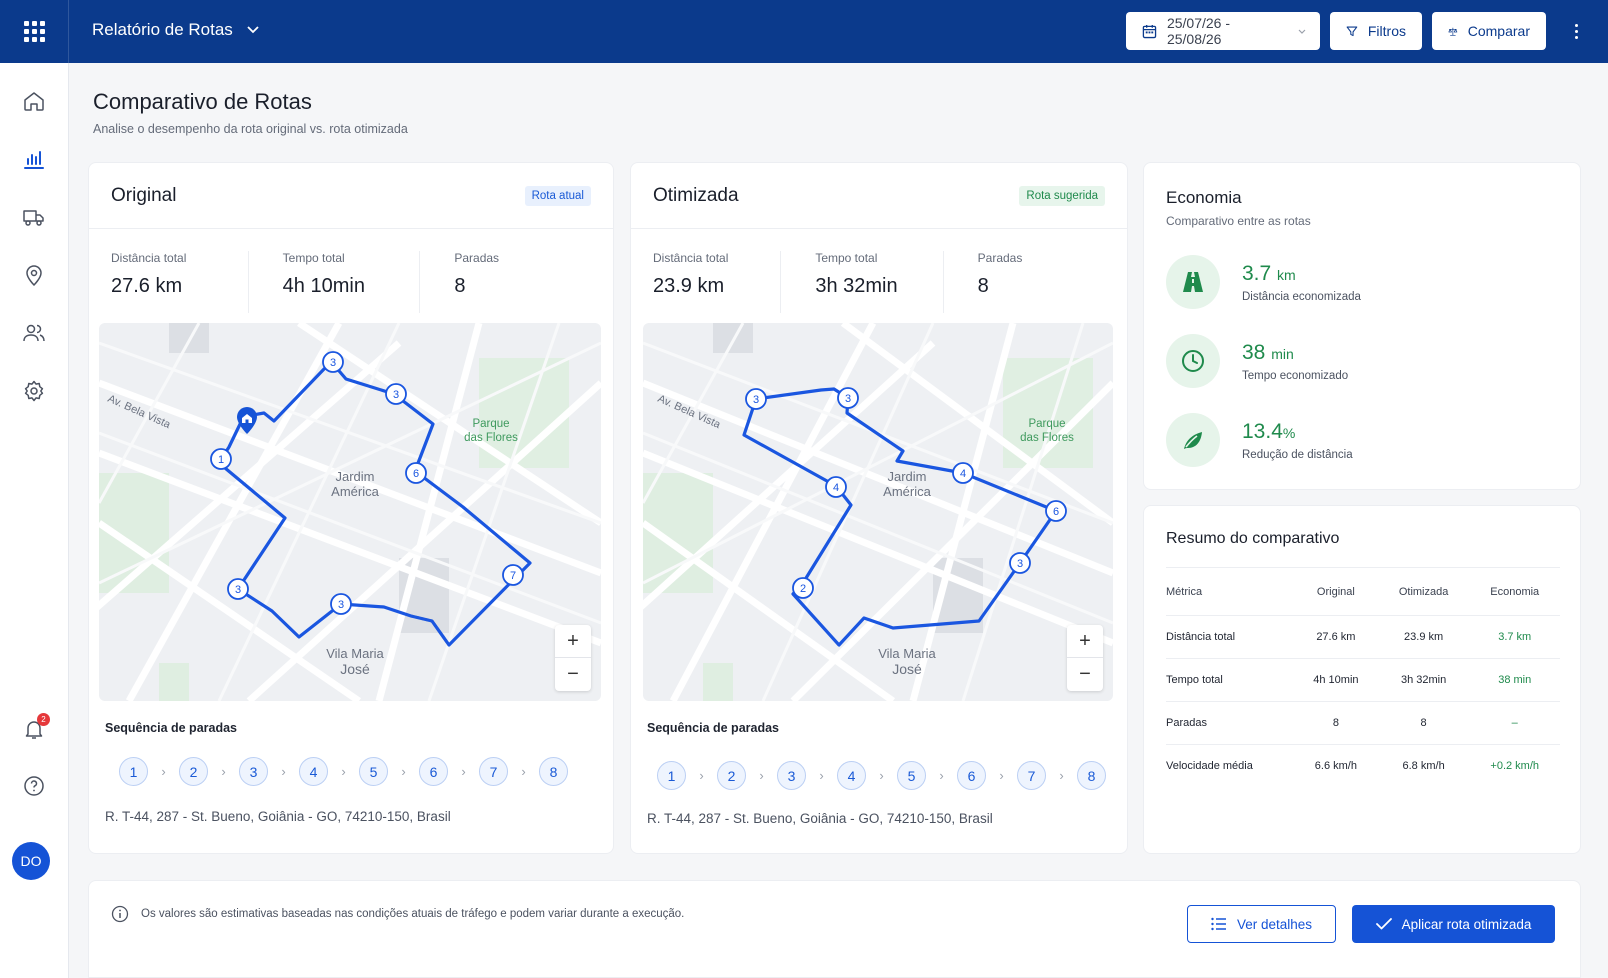 This screenshot has height=978, width=1608. Describe the element at coordinates (1253, 538) in the screenshot. I see `summary-title: Resumo do comparativo` at that location.